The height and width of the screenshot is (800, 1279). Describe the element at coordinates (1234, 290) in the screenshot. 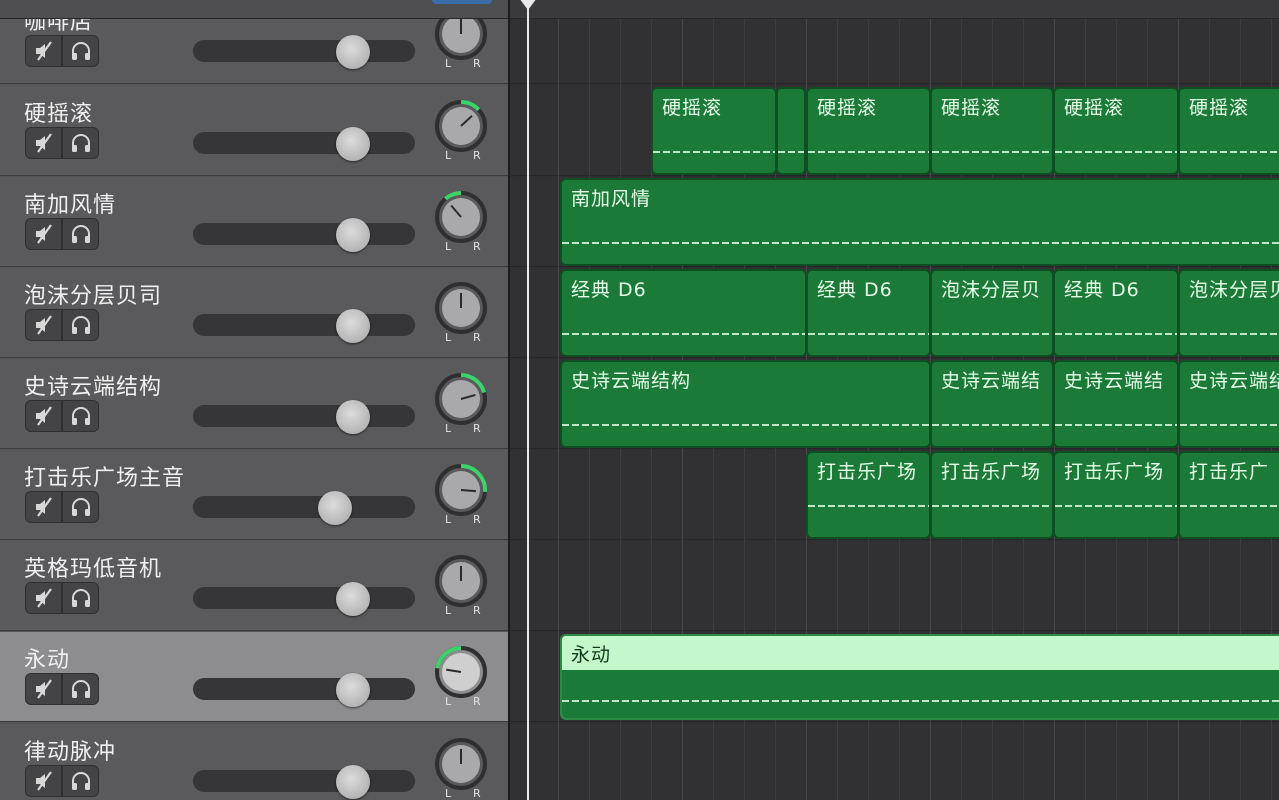

I see `region-label: 泡沫分层贝` at that location.